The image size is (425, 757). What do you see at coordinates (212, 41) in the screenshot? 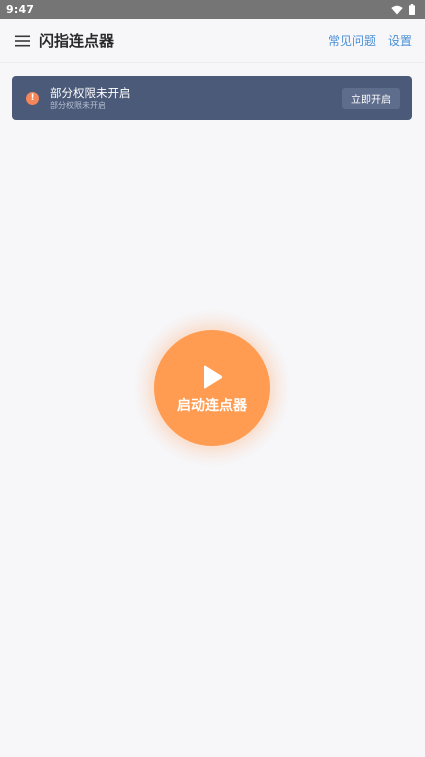
I see `app-bar: 闪指连点器 常见问题 设置` at bounding box center [212, 41].